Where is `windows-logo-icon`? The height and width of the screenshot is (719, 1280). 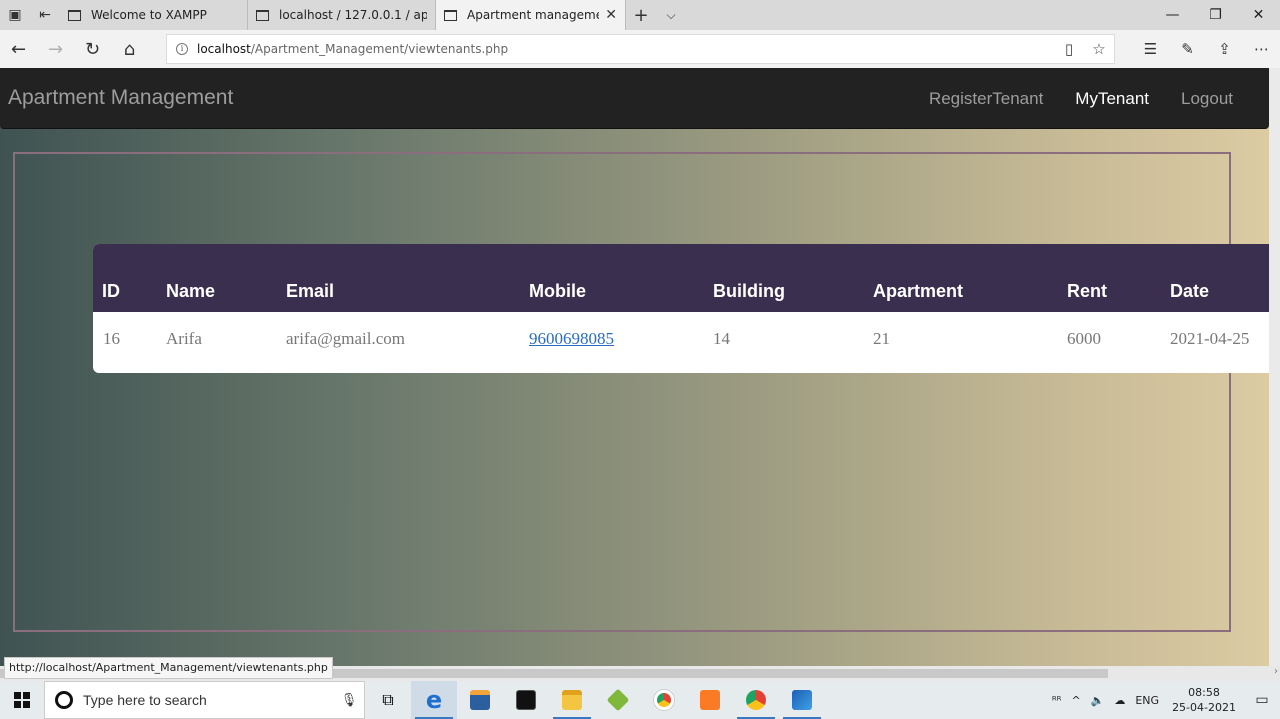
windows-logo-icon is located at coordinates (22, 700).